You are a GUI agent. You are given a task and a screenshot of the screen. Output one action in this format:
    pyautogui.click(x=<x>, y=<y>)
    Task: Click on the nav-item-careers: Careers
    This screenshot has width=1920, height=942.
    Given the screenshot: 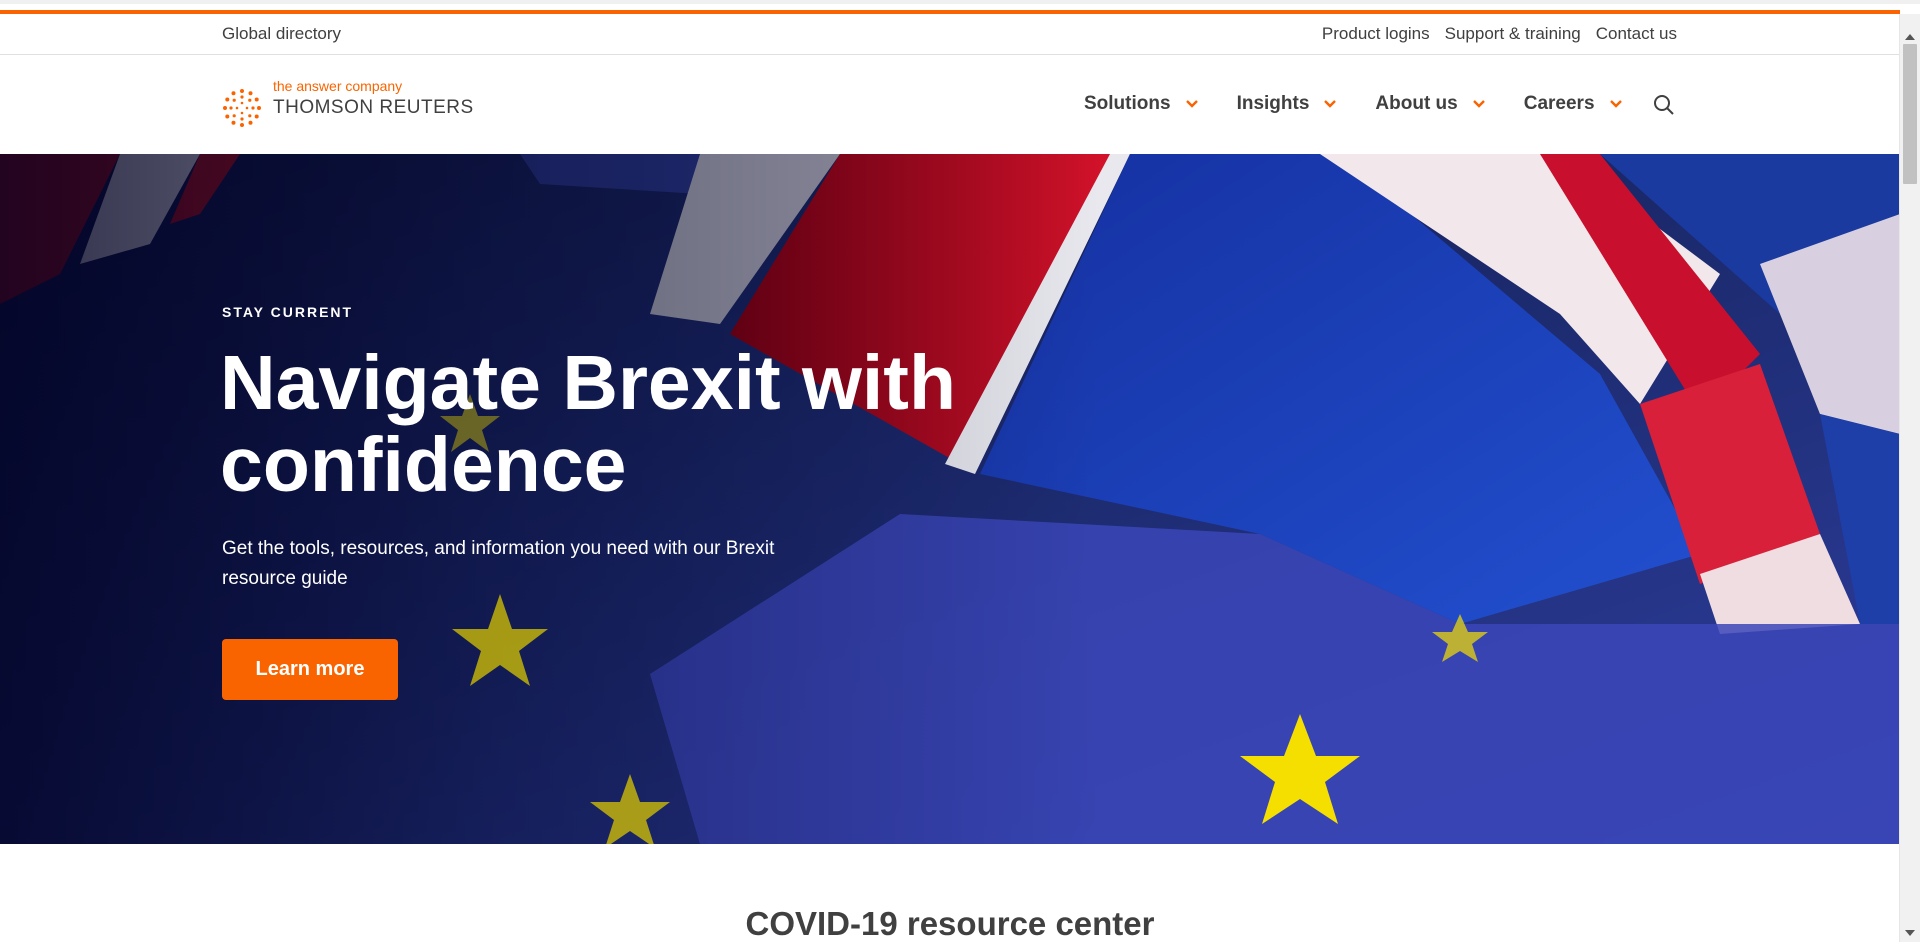 What is the action you would take?
    pyautogui.click(x=1573, y=104)
    